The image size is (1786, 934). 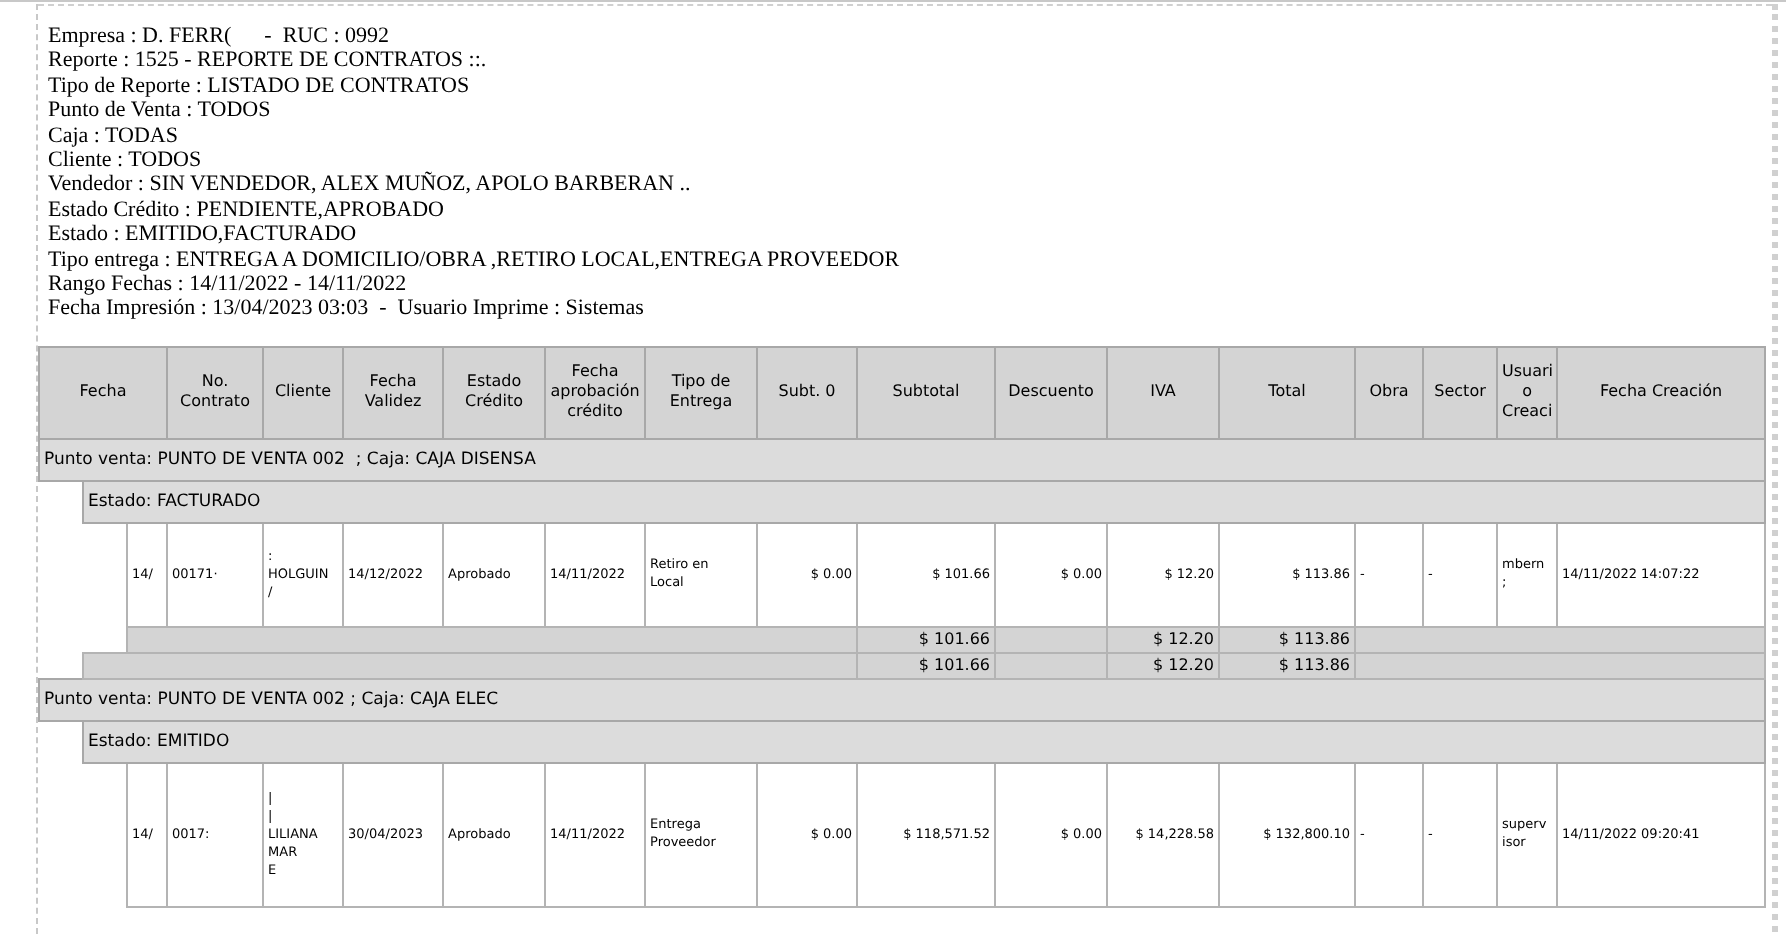 What do you see at coordinates (369, 185) in the screenshot?
I see `report-header-line: Vendedor : SIN VENDEDOR, ALEX MUÑOZ, APOLO BARBERAN ..` at bounding box center [369, 185].